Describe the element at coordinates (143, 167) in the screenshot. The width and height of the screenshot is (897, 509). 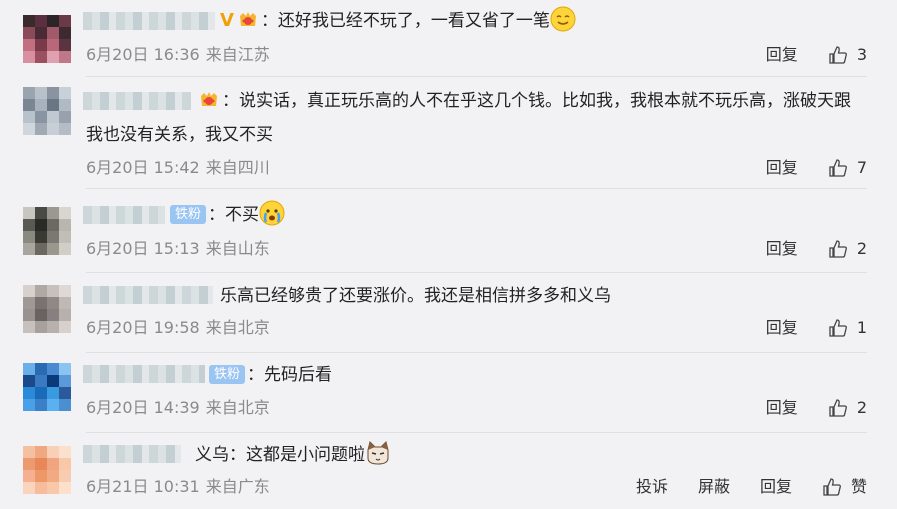
I see `comment-date: 6月20日 15:42` at that location.